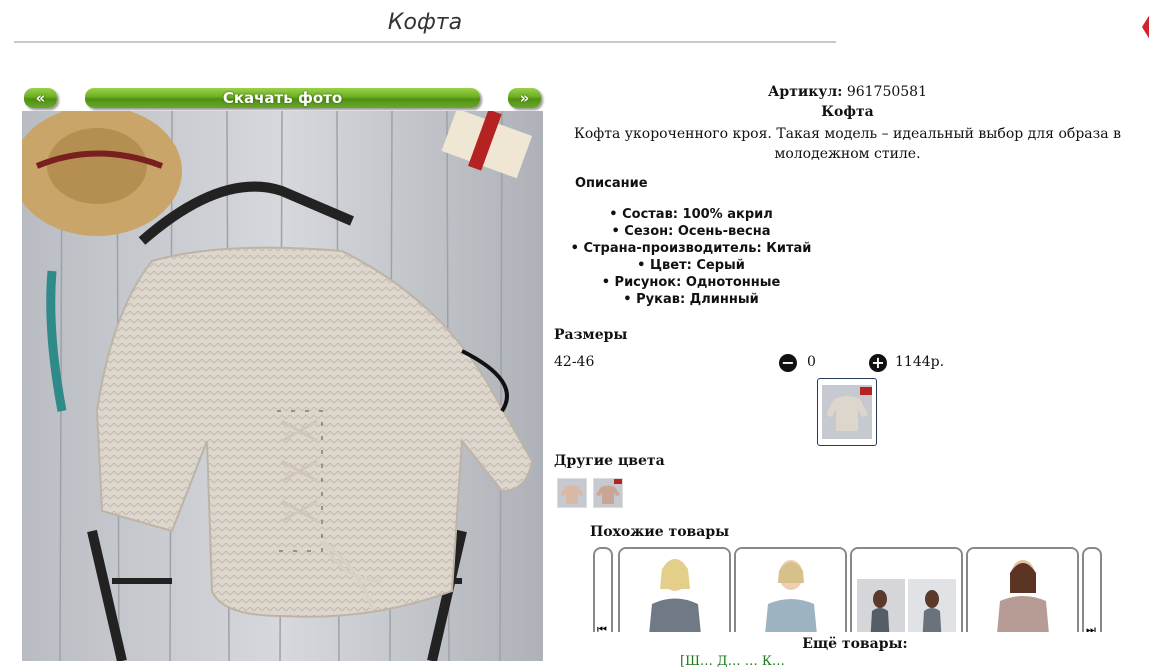  What do you see at coordinates (805, 92) in the screenshot?
I see `article-label: Артикул:` at bounding box center [805, 92].